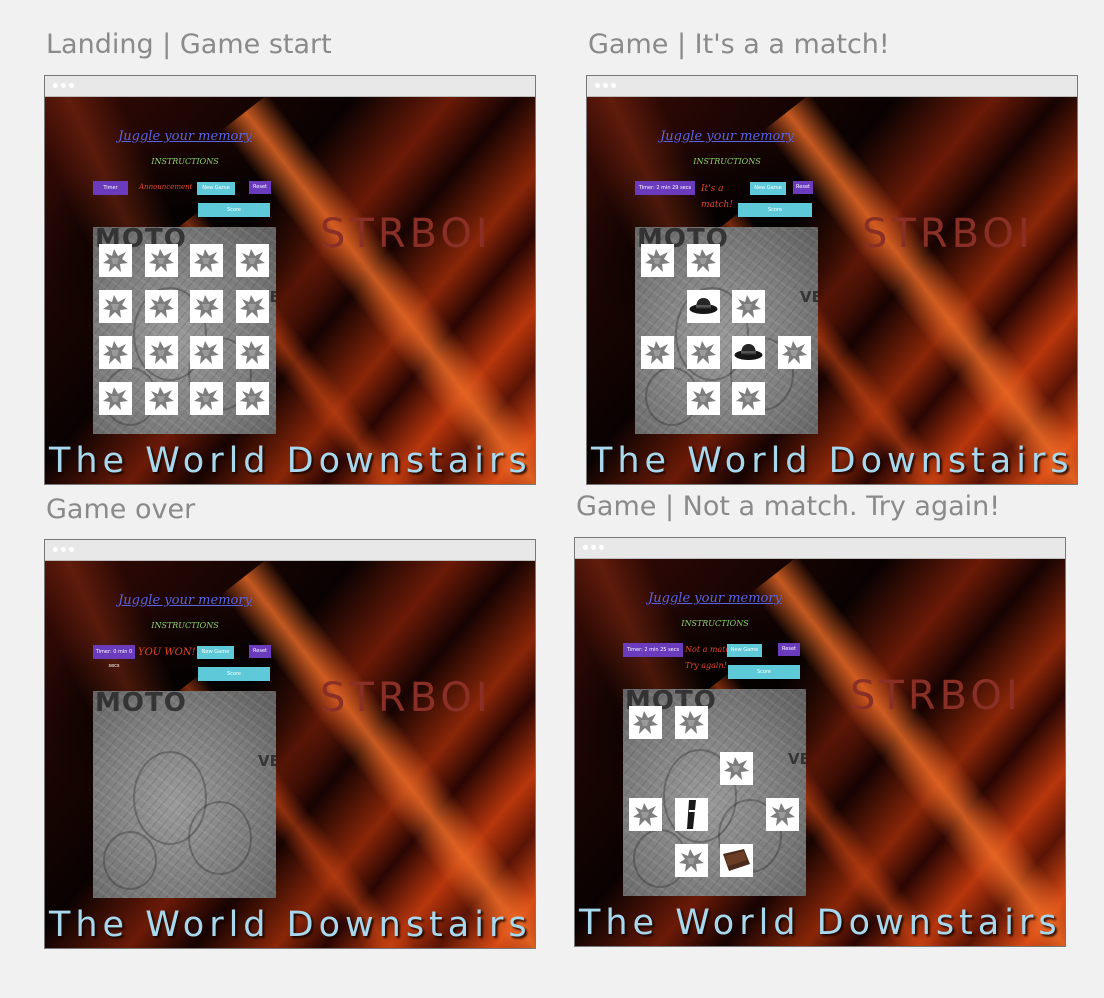  I want to click on caption-match: Game | It's a a match!, so click(739, 44).